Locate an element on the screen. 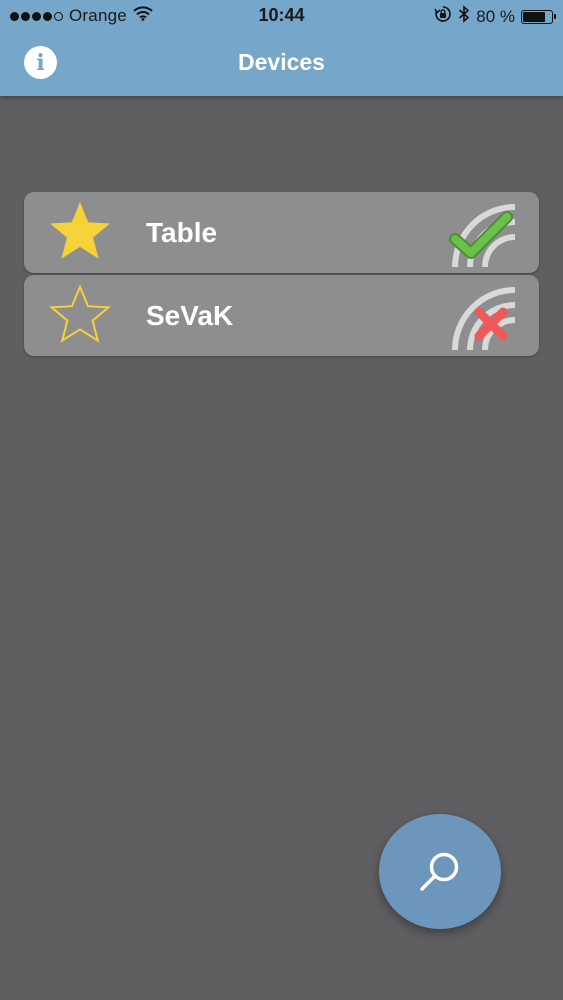 This screenshot has width=563, height=1000. status-right: 80 % is located at coordinates (495, 16).